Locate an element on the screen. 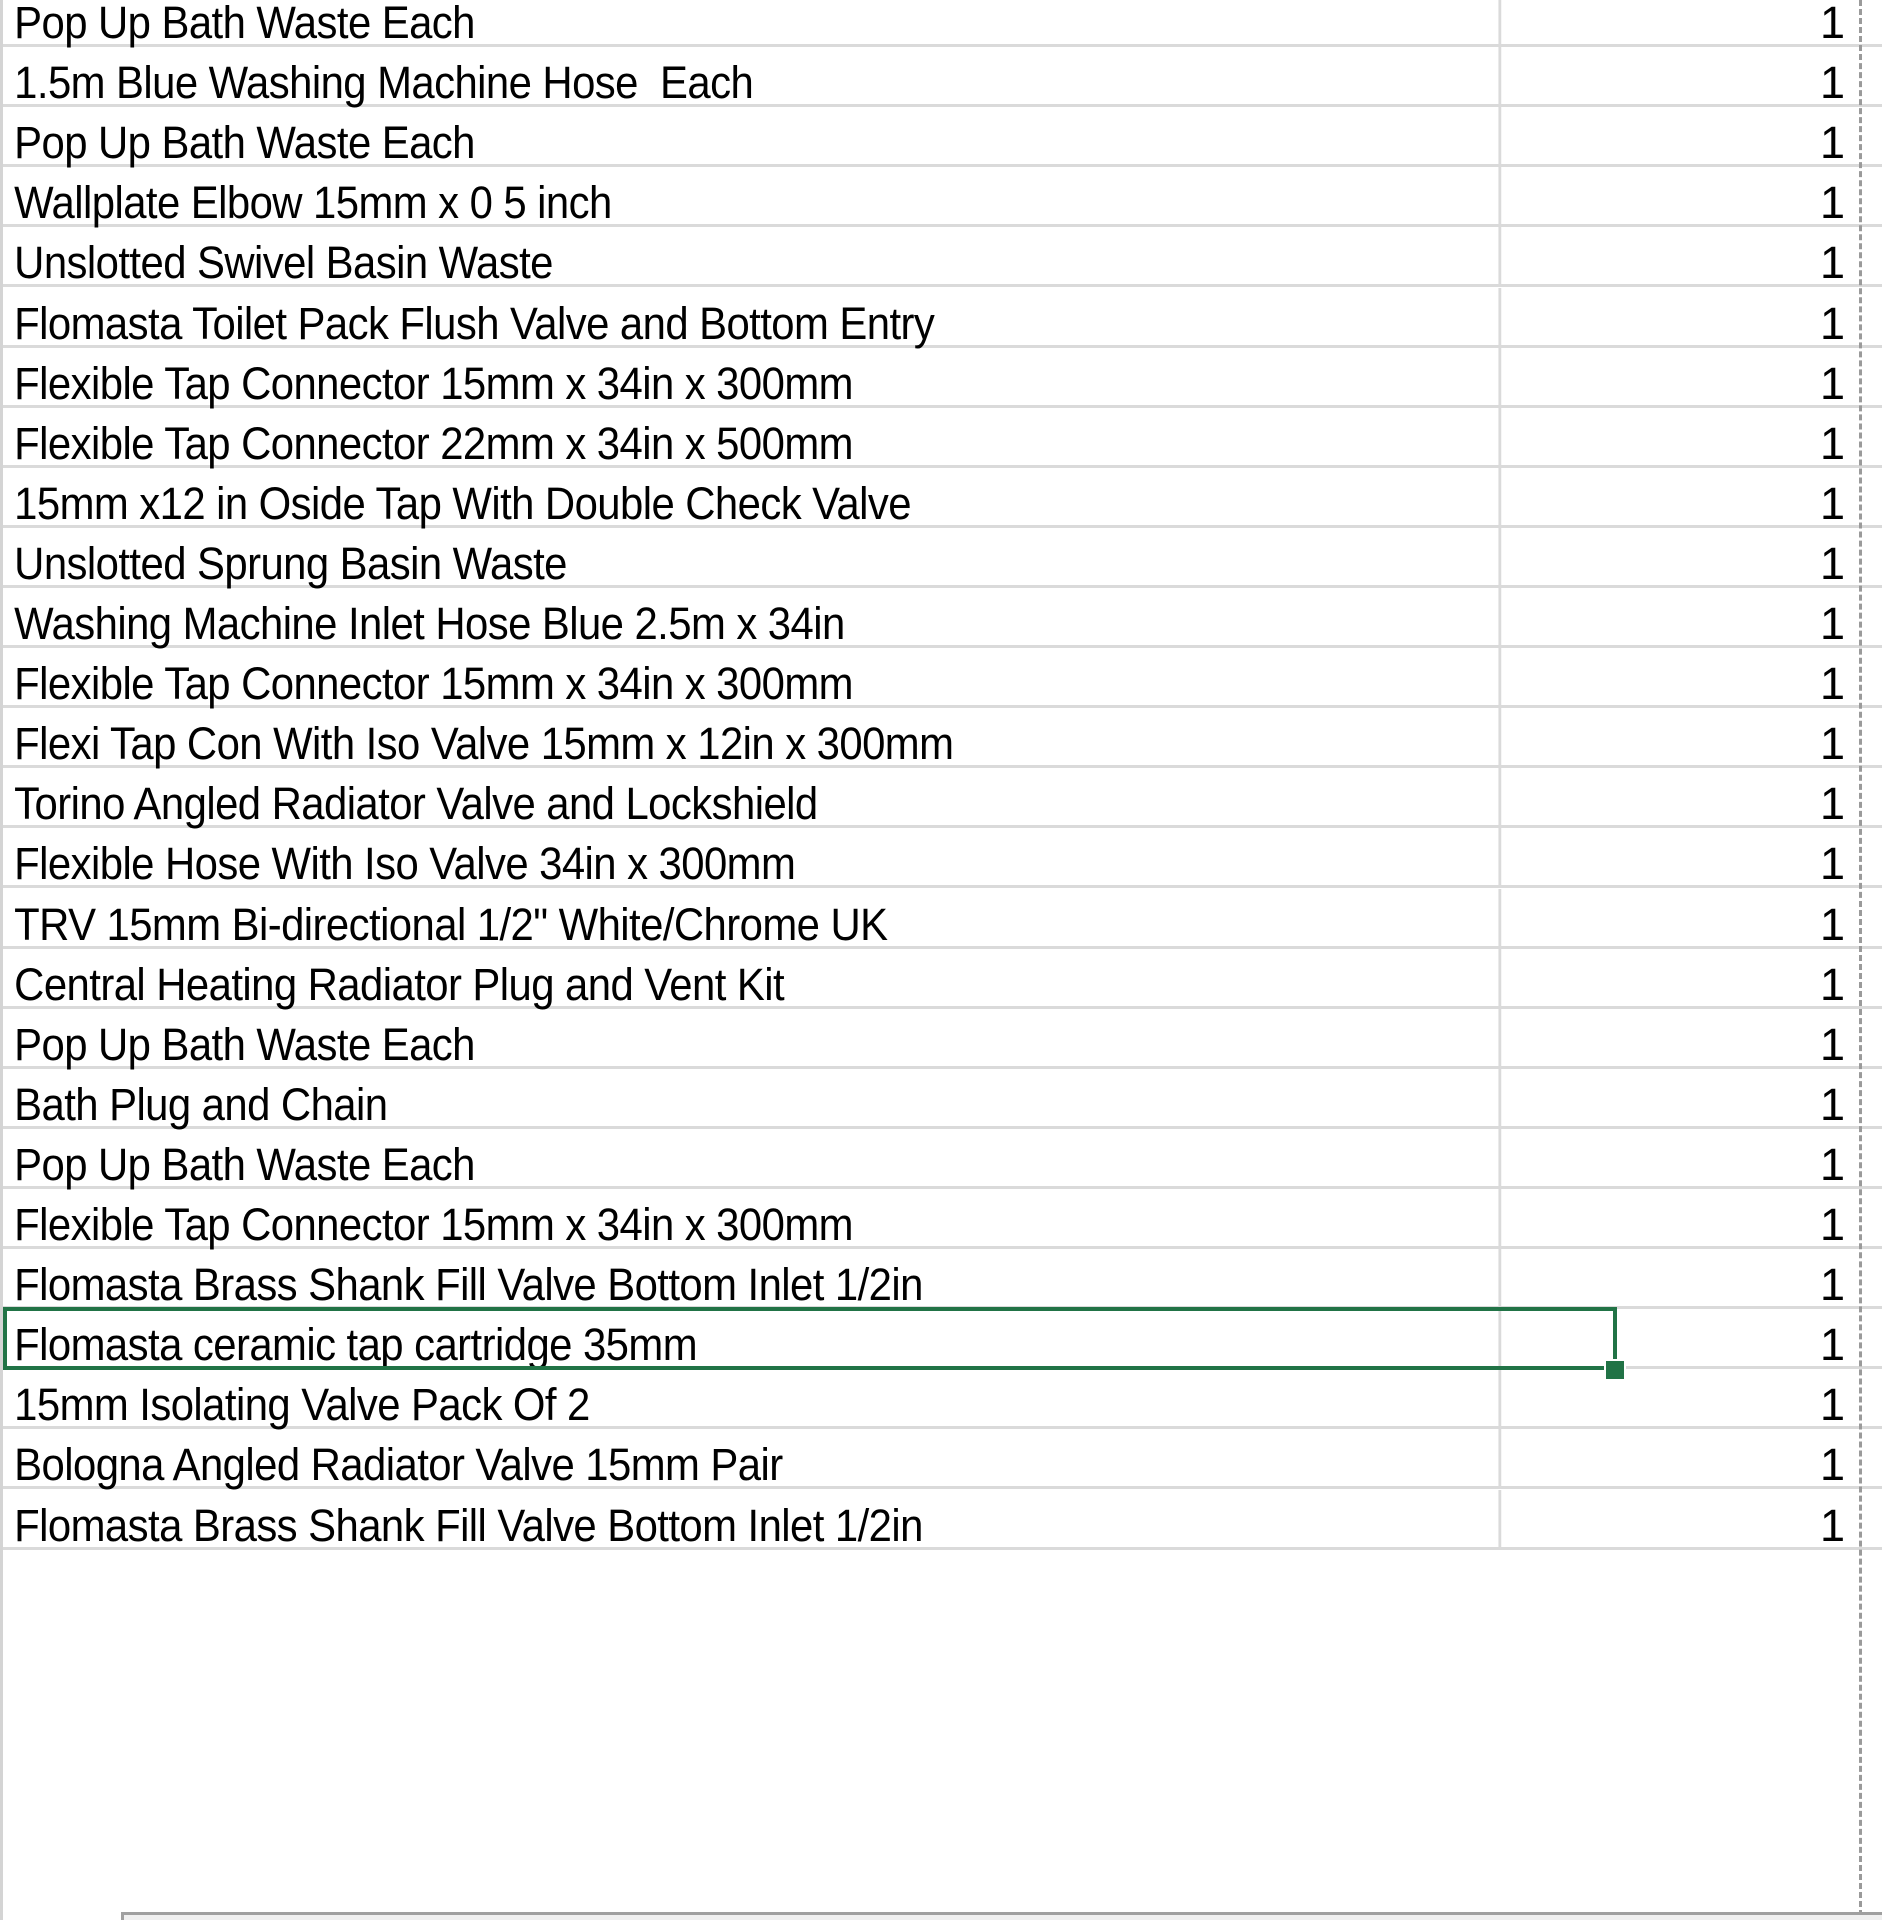 The width and height of the screenshot is (1882, 1920). table-row: Wallplate Elbow 15mm x 0 5 inch 1 is located at coordinates (942, 197).